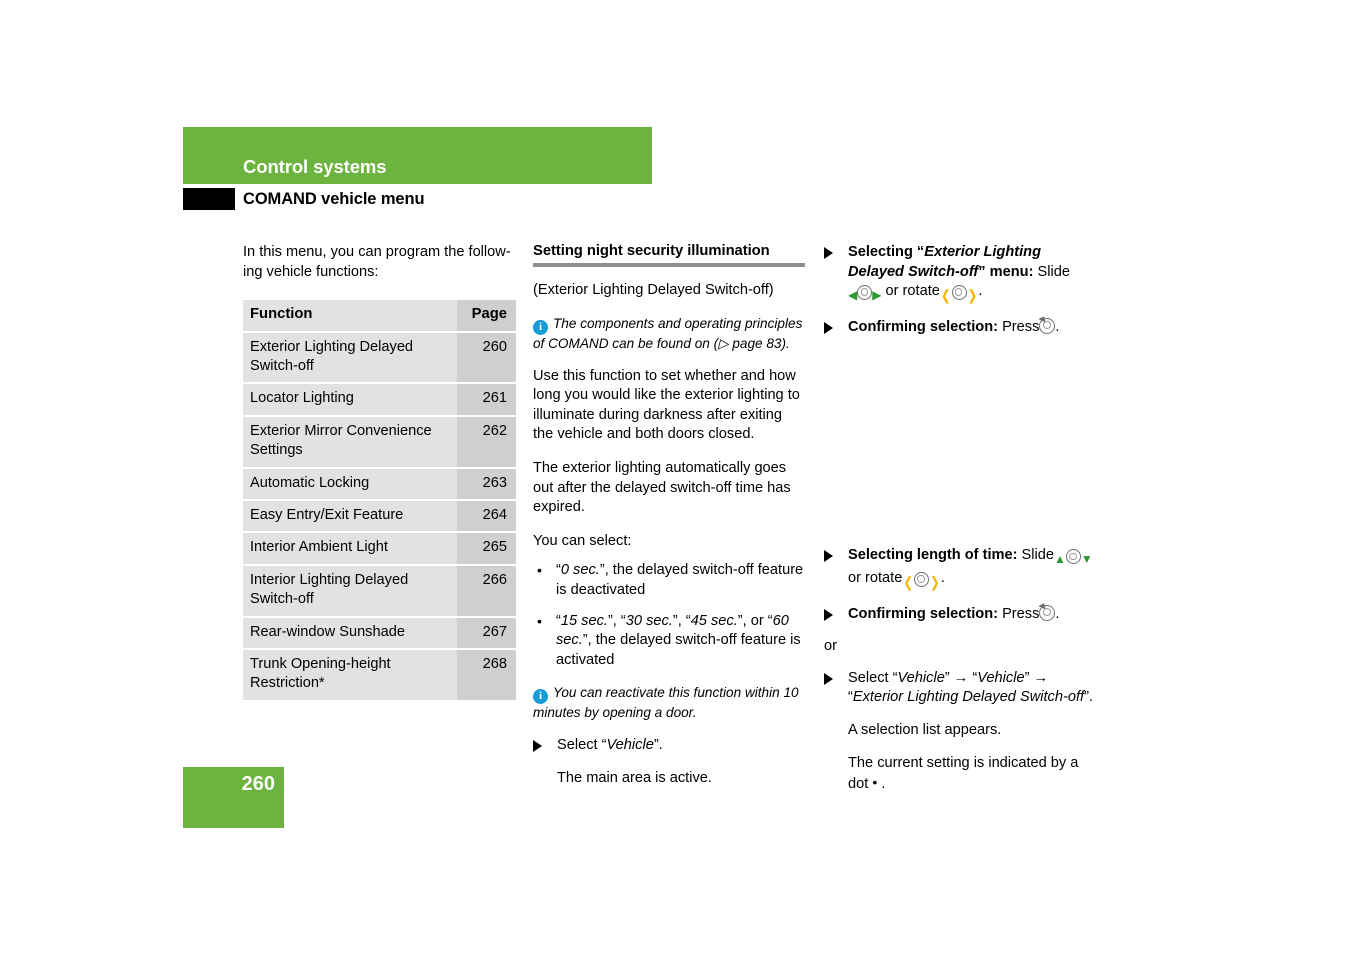 The image size is (1351, 954). I want to click on options-lead-in: You can select:, so click(582, 540).